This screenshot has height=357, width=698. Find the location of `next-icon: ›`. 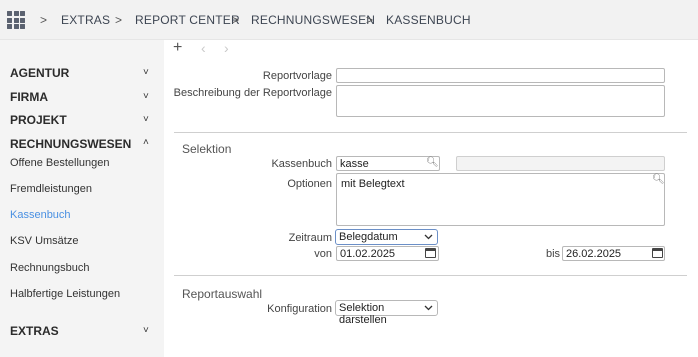

next-icon: › is located at coordinates (226, 48).